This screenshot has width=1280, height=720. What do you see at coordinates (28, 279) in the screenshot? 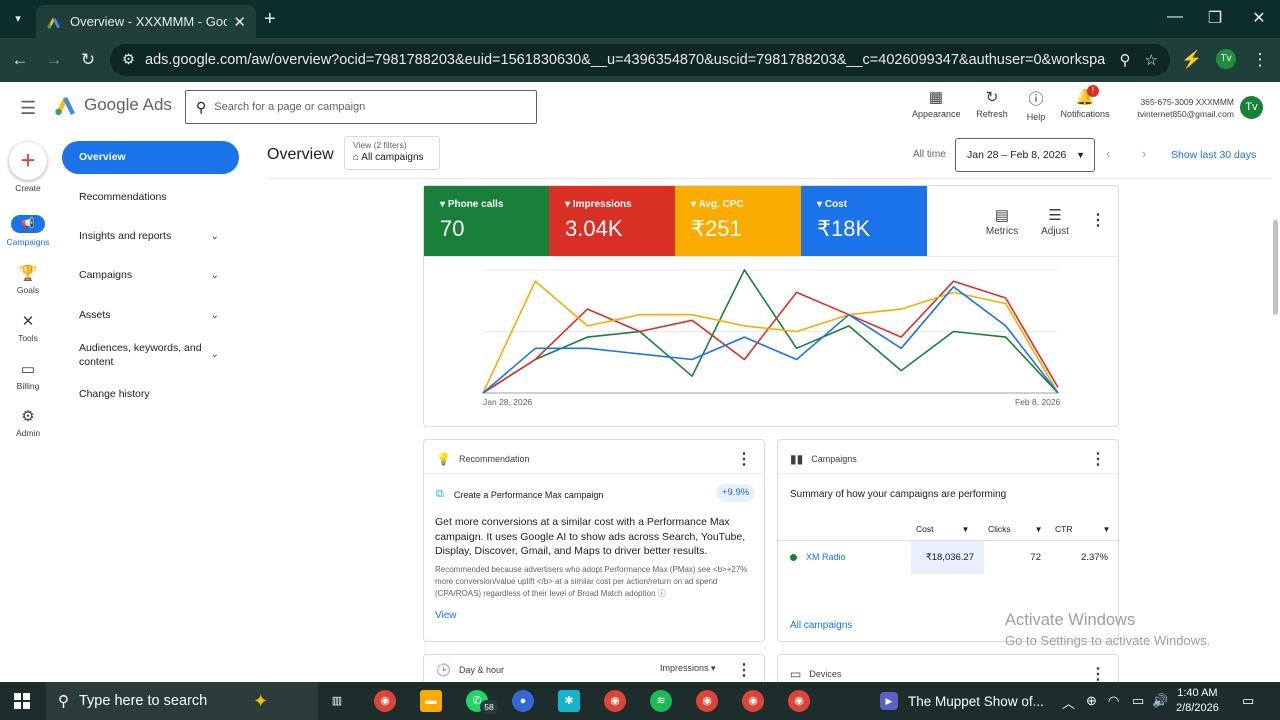
I see `rail-goals: 🏆 Goals` at bounding box center [28, 279].